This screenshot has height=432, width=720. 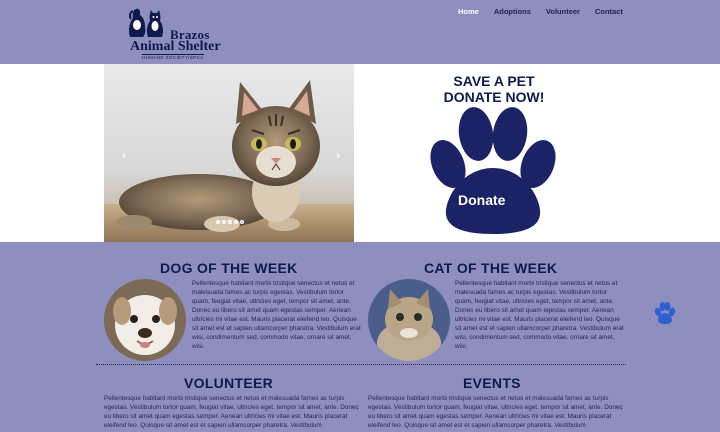 I want to click on paw-icon, so click(x=665, y=313).